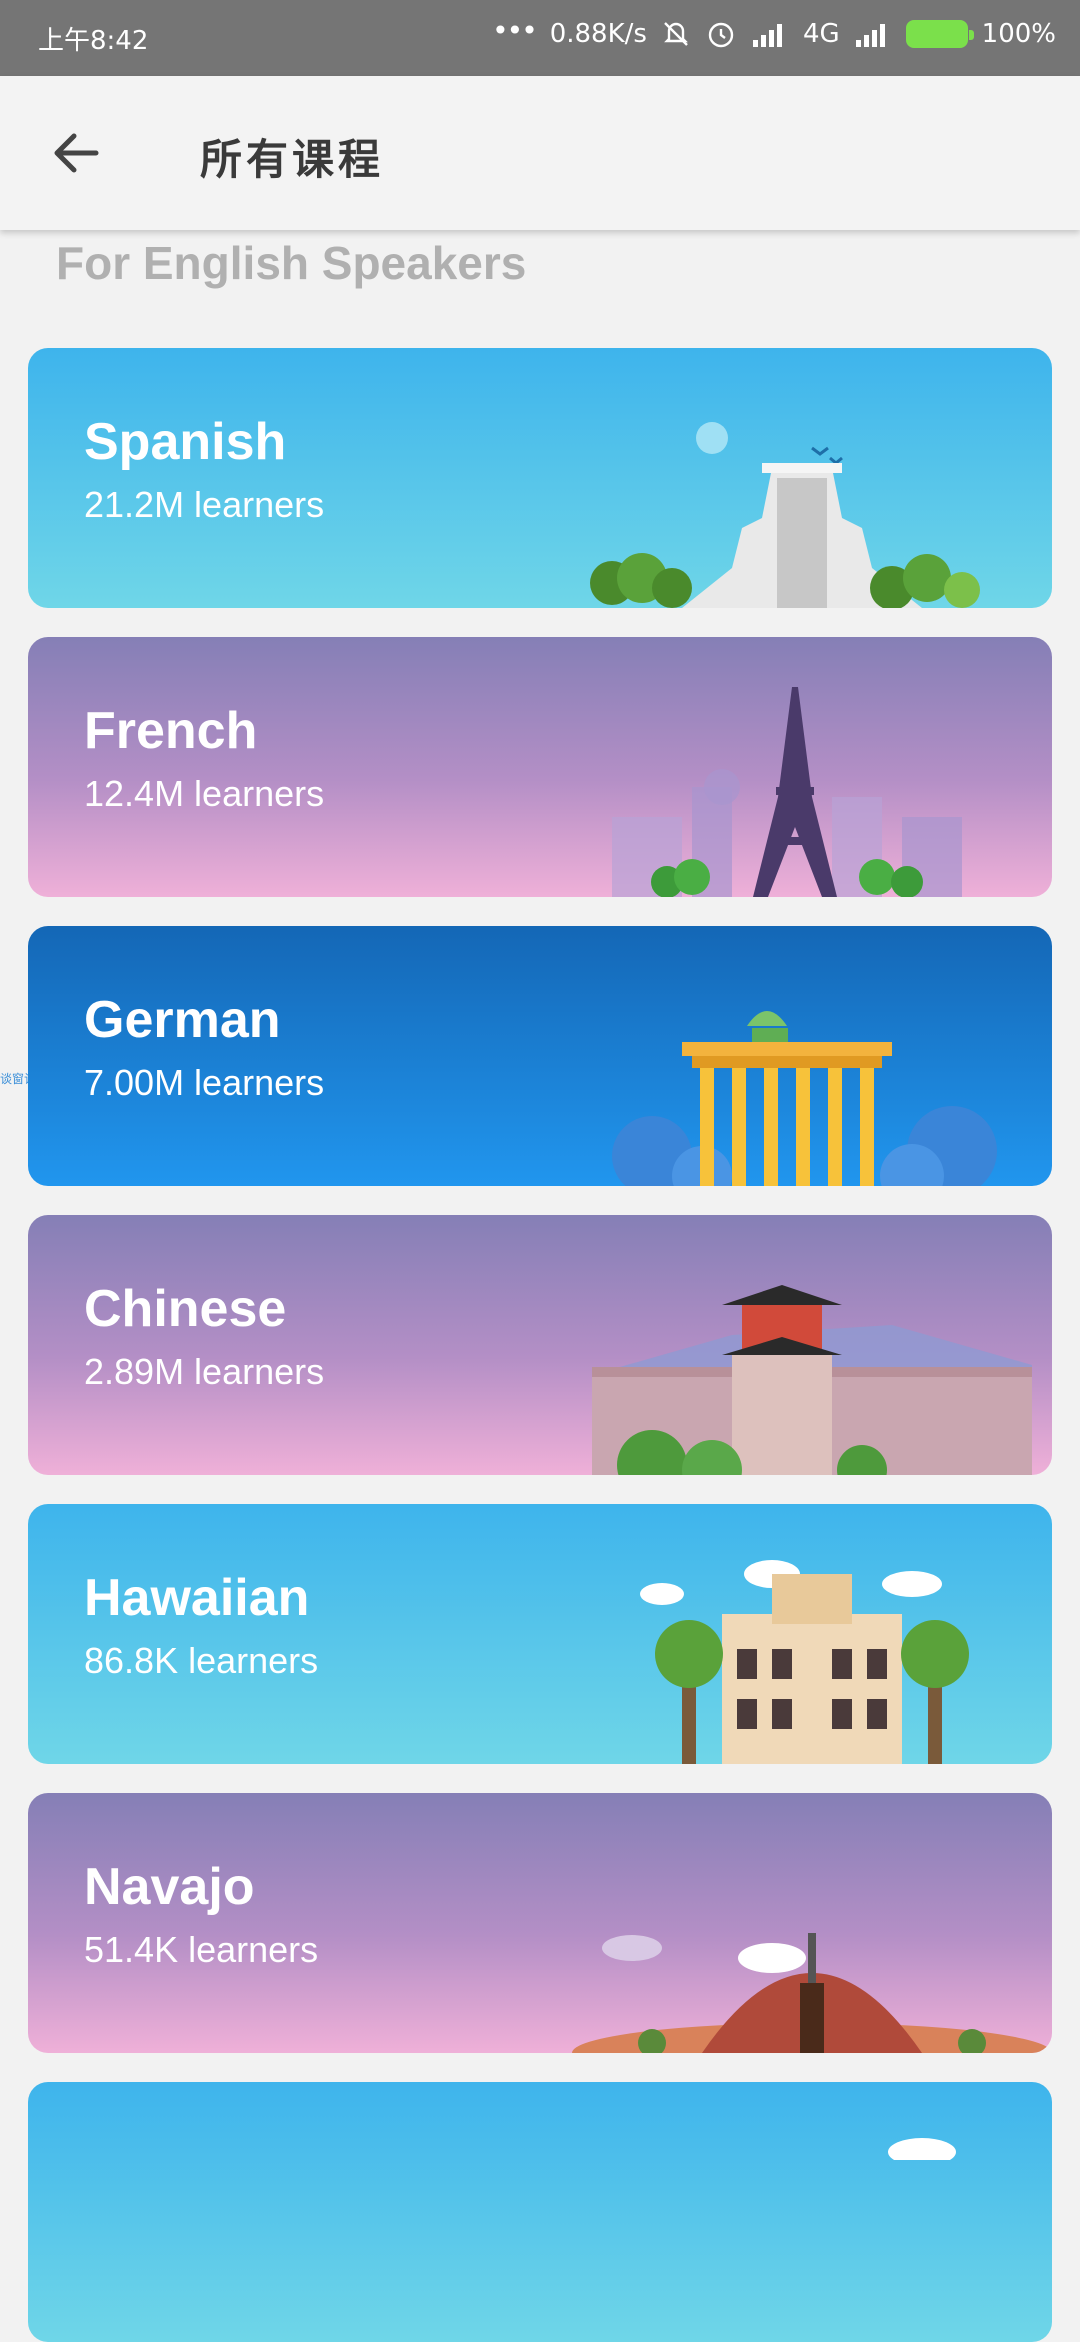  I want to click on course-name: German, so click(182, 1020).